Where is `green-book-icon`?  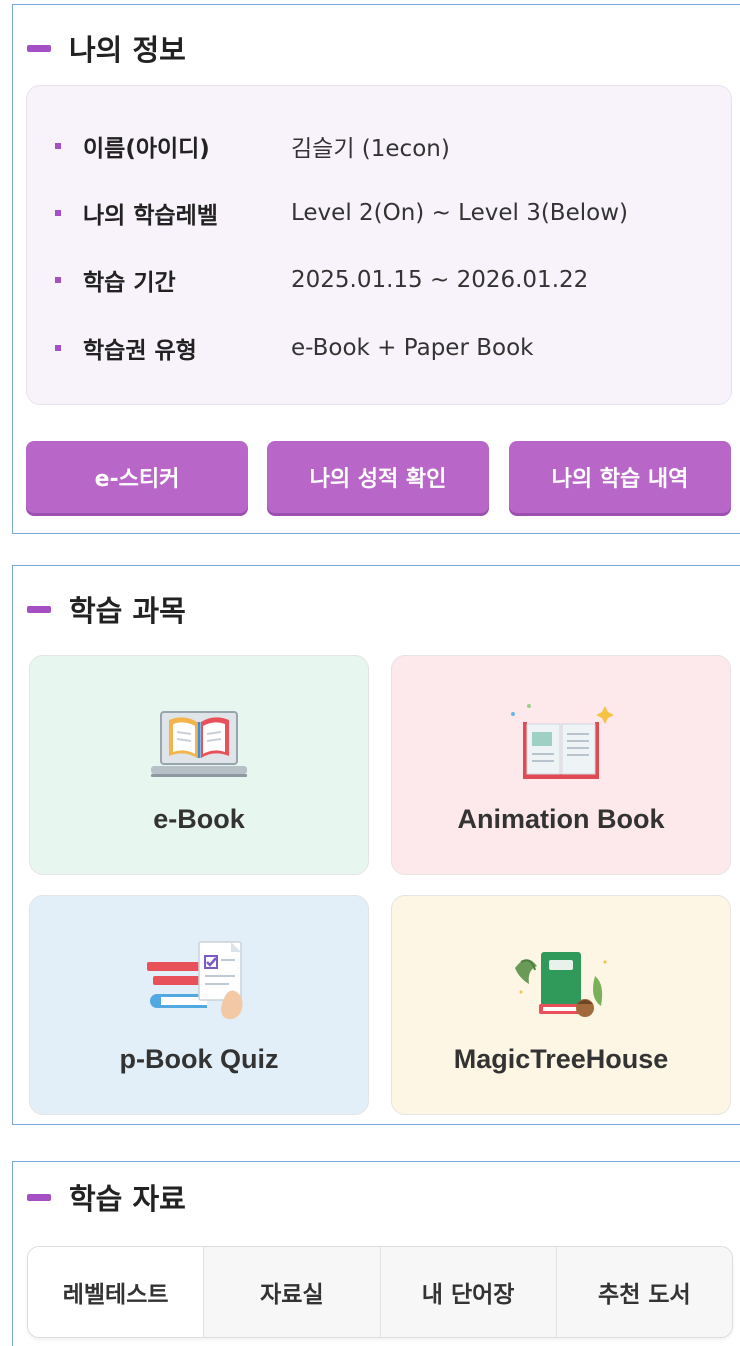
green-book-icon is located at coordinates (561, 984).